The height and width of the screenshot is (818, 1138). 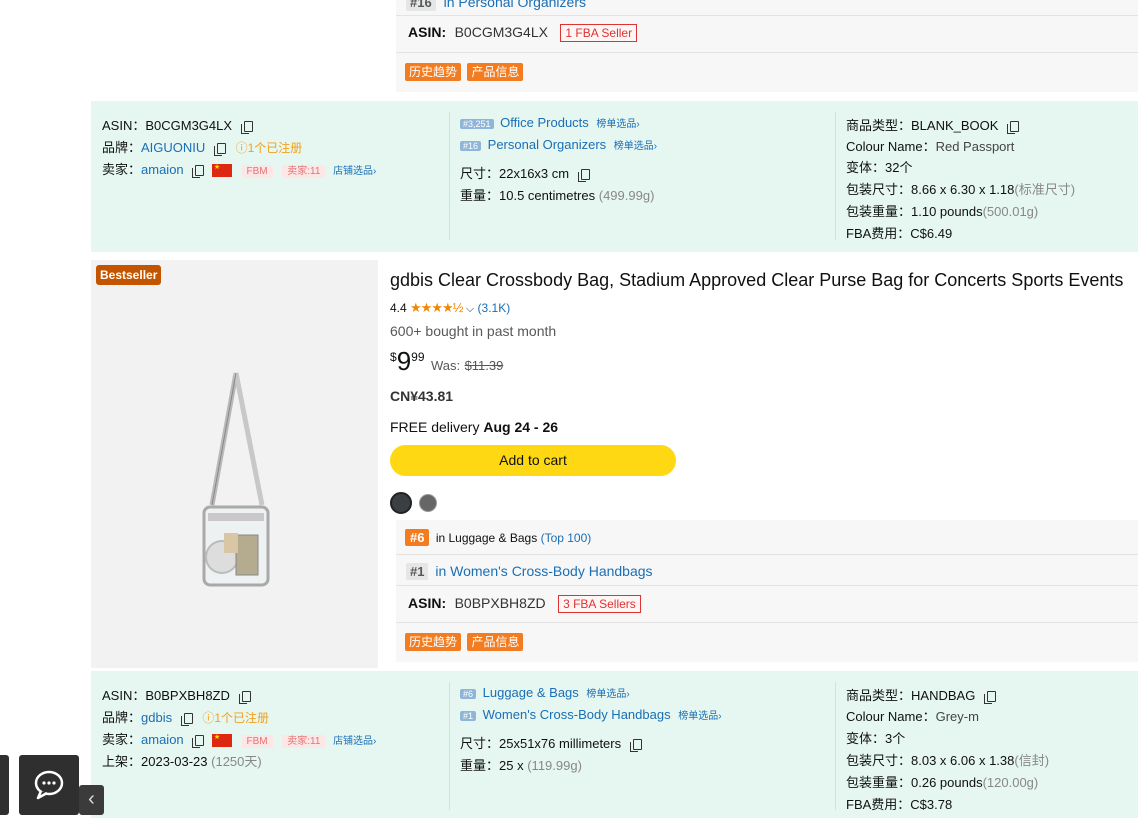 What do you see at coordinates (428, 503) in the screenshot?
I see `swatch-alt` at bounding box center [428, 503].